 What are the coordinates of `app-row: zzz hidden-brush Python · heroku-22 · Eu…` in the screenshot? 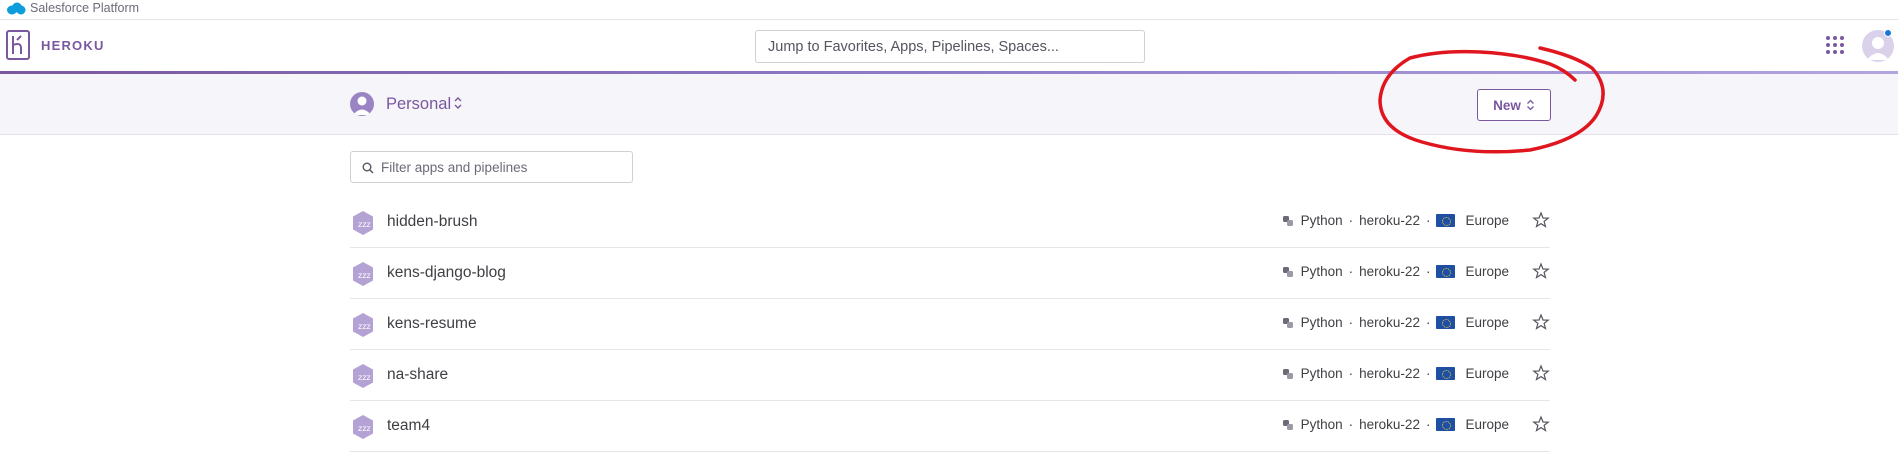 It's located at (950, 222).